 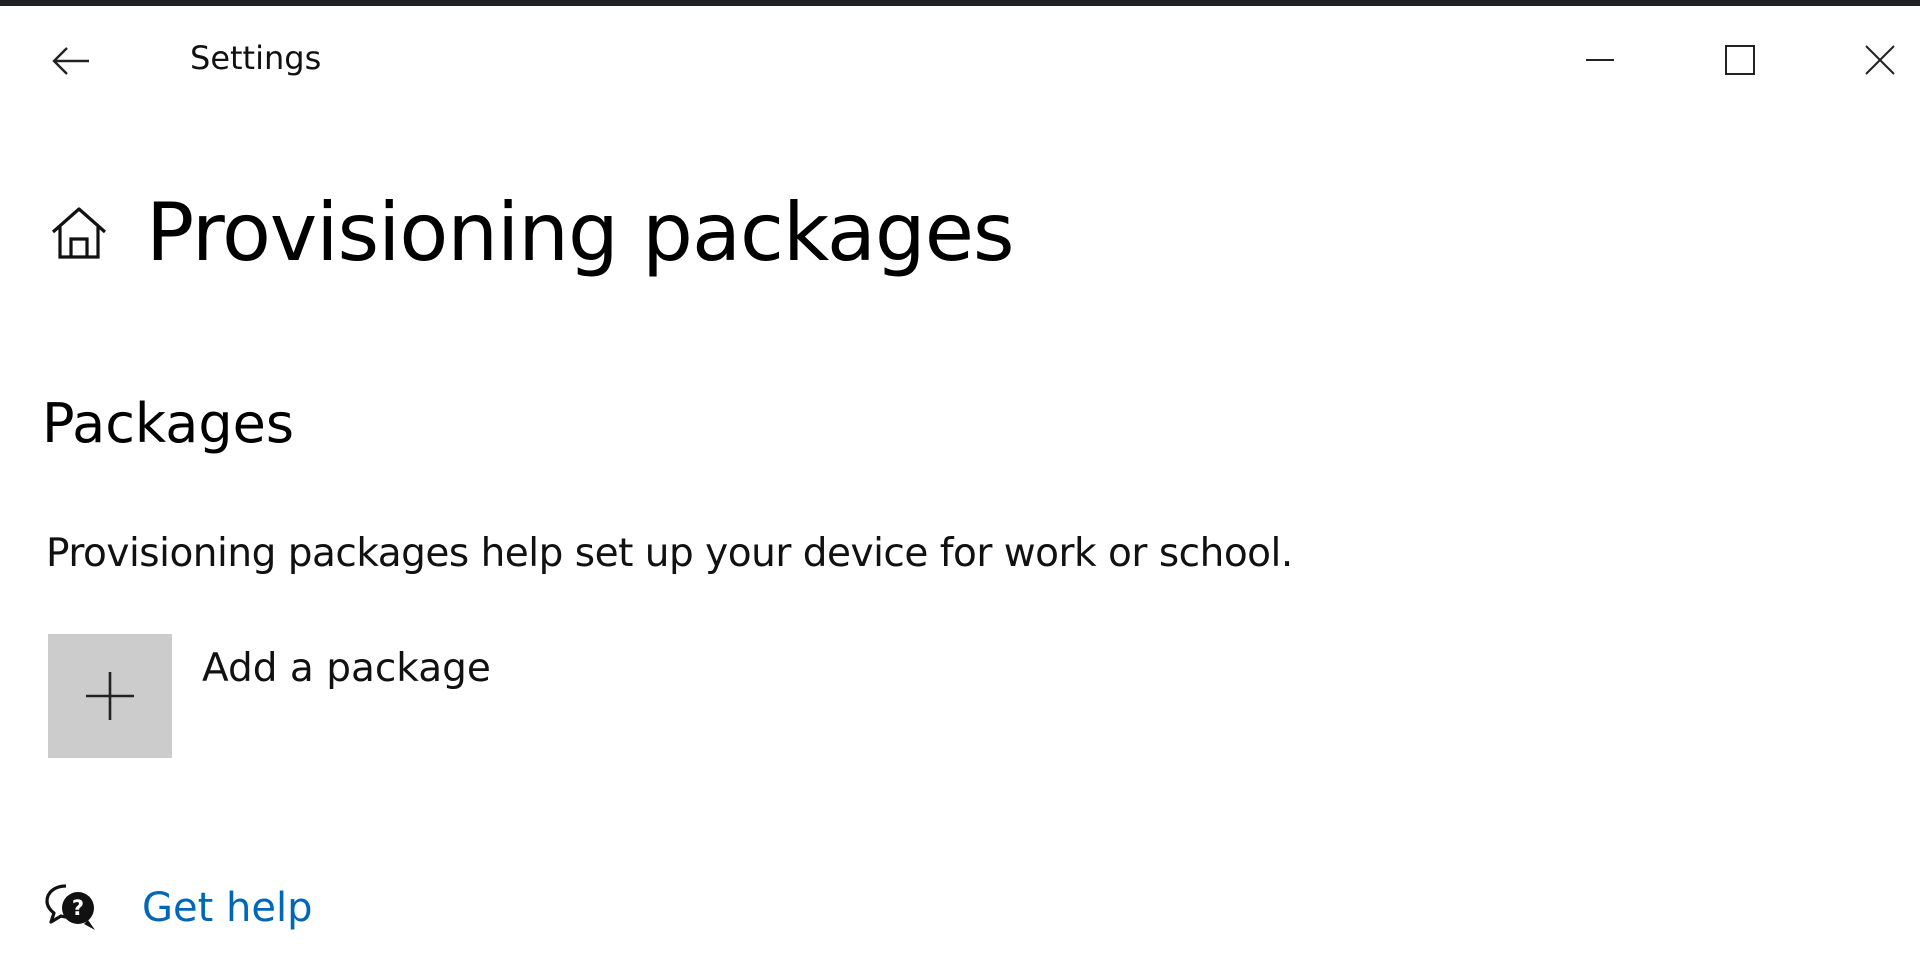 What do you see at coordinates (580, 232) in the screenshot?
I see `page-title: Provisioning packages` at bounding box center [580, 232].